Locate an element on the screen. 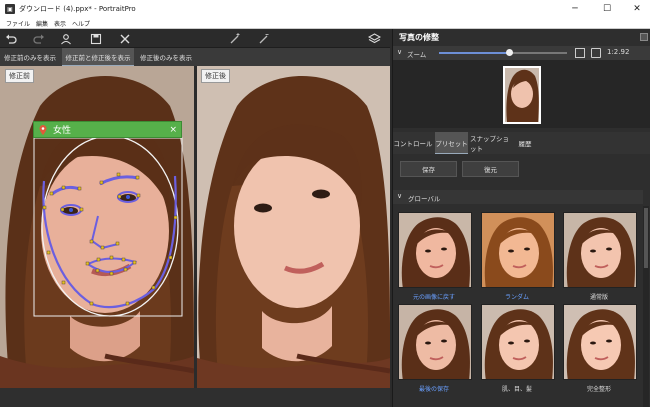  load-preset-button: 復元 is located at coordinates (490, 169).